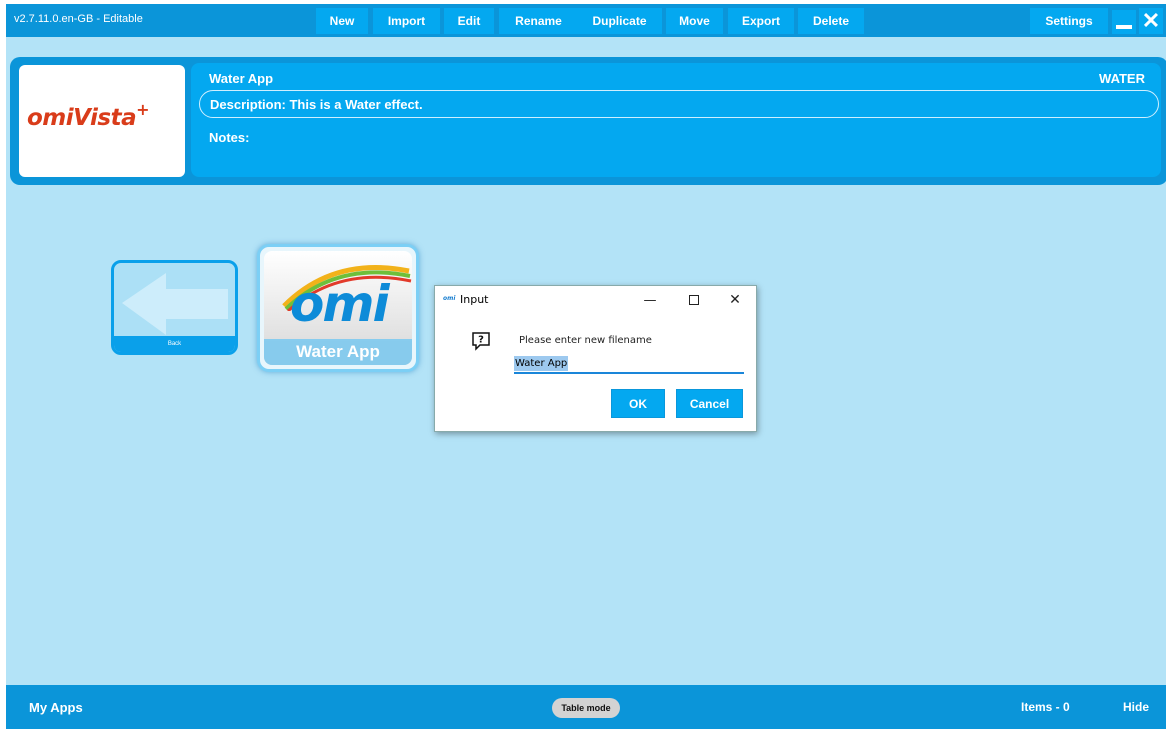 The width and height of the screenshot is (1166, 729). Describe the element at coordinates (1045, 707) in the screenshot. I see `items-count: Items - 0` at that location.